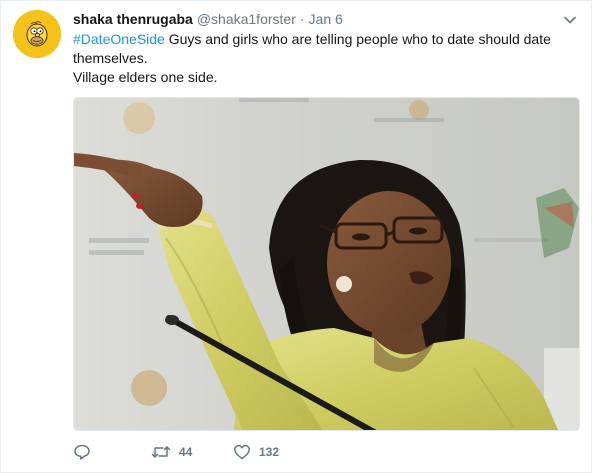  Describe the element at coordinates (242, 452) in the screenshot. I see `heart-icon` at that location.